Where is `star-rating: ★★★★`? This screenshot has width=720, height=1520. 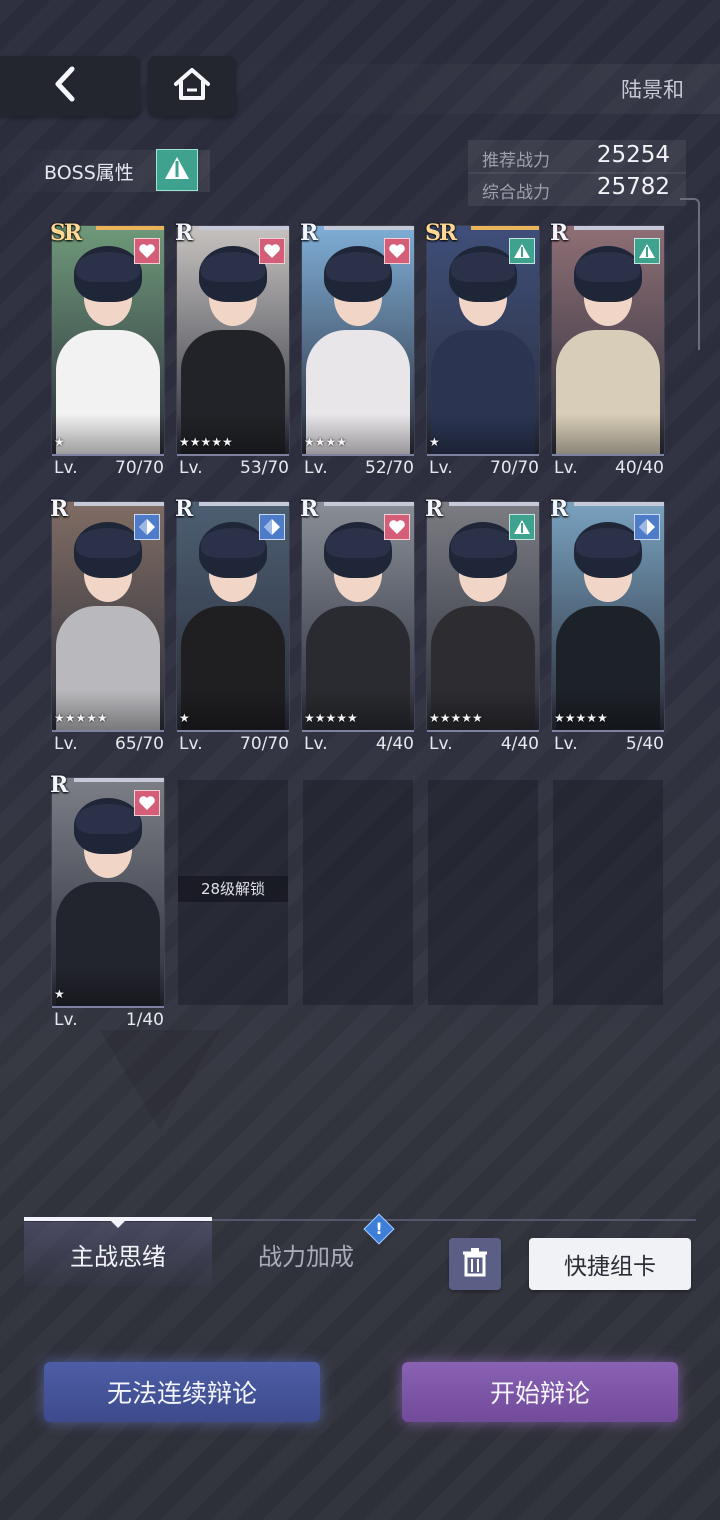
star-rating: ★★★★ is located at coordinates (326, 442).